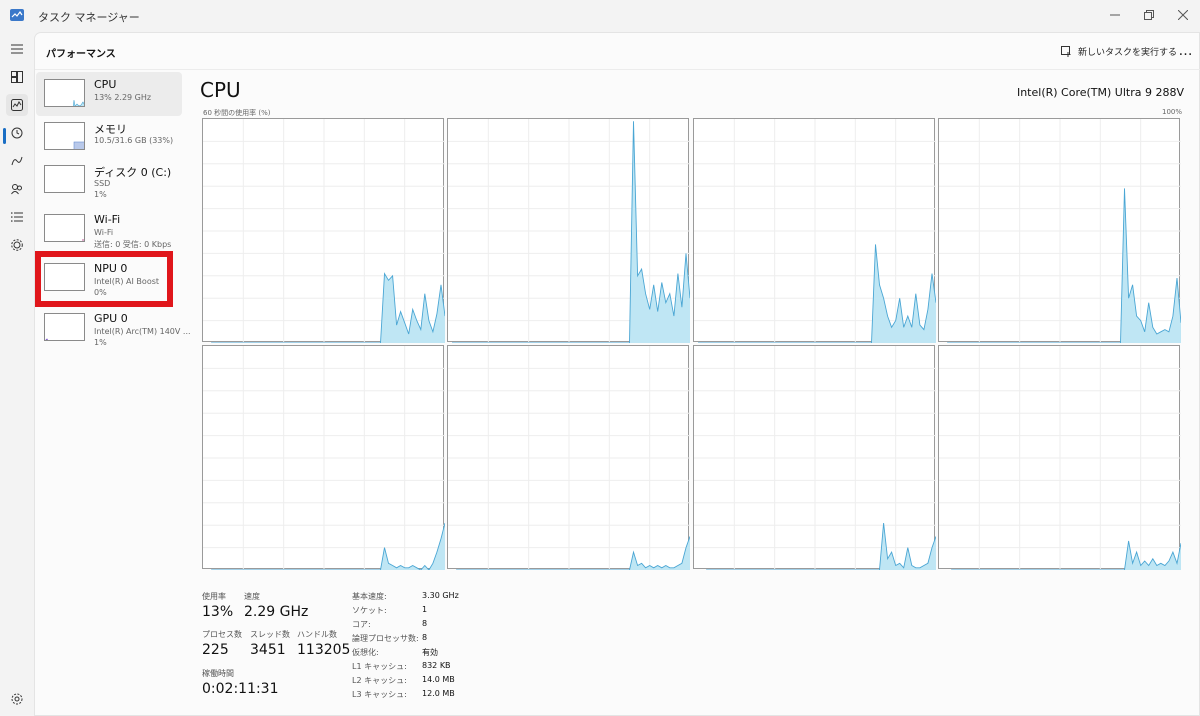 The height and width of the screenshot is (716, 1200). Describe the element at coordinates (123, 97) in the screenshot. I see `resource-detail: 13% 2.29 GHz` at that location.